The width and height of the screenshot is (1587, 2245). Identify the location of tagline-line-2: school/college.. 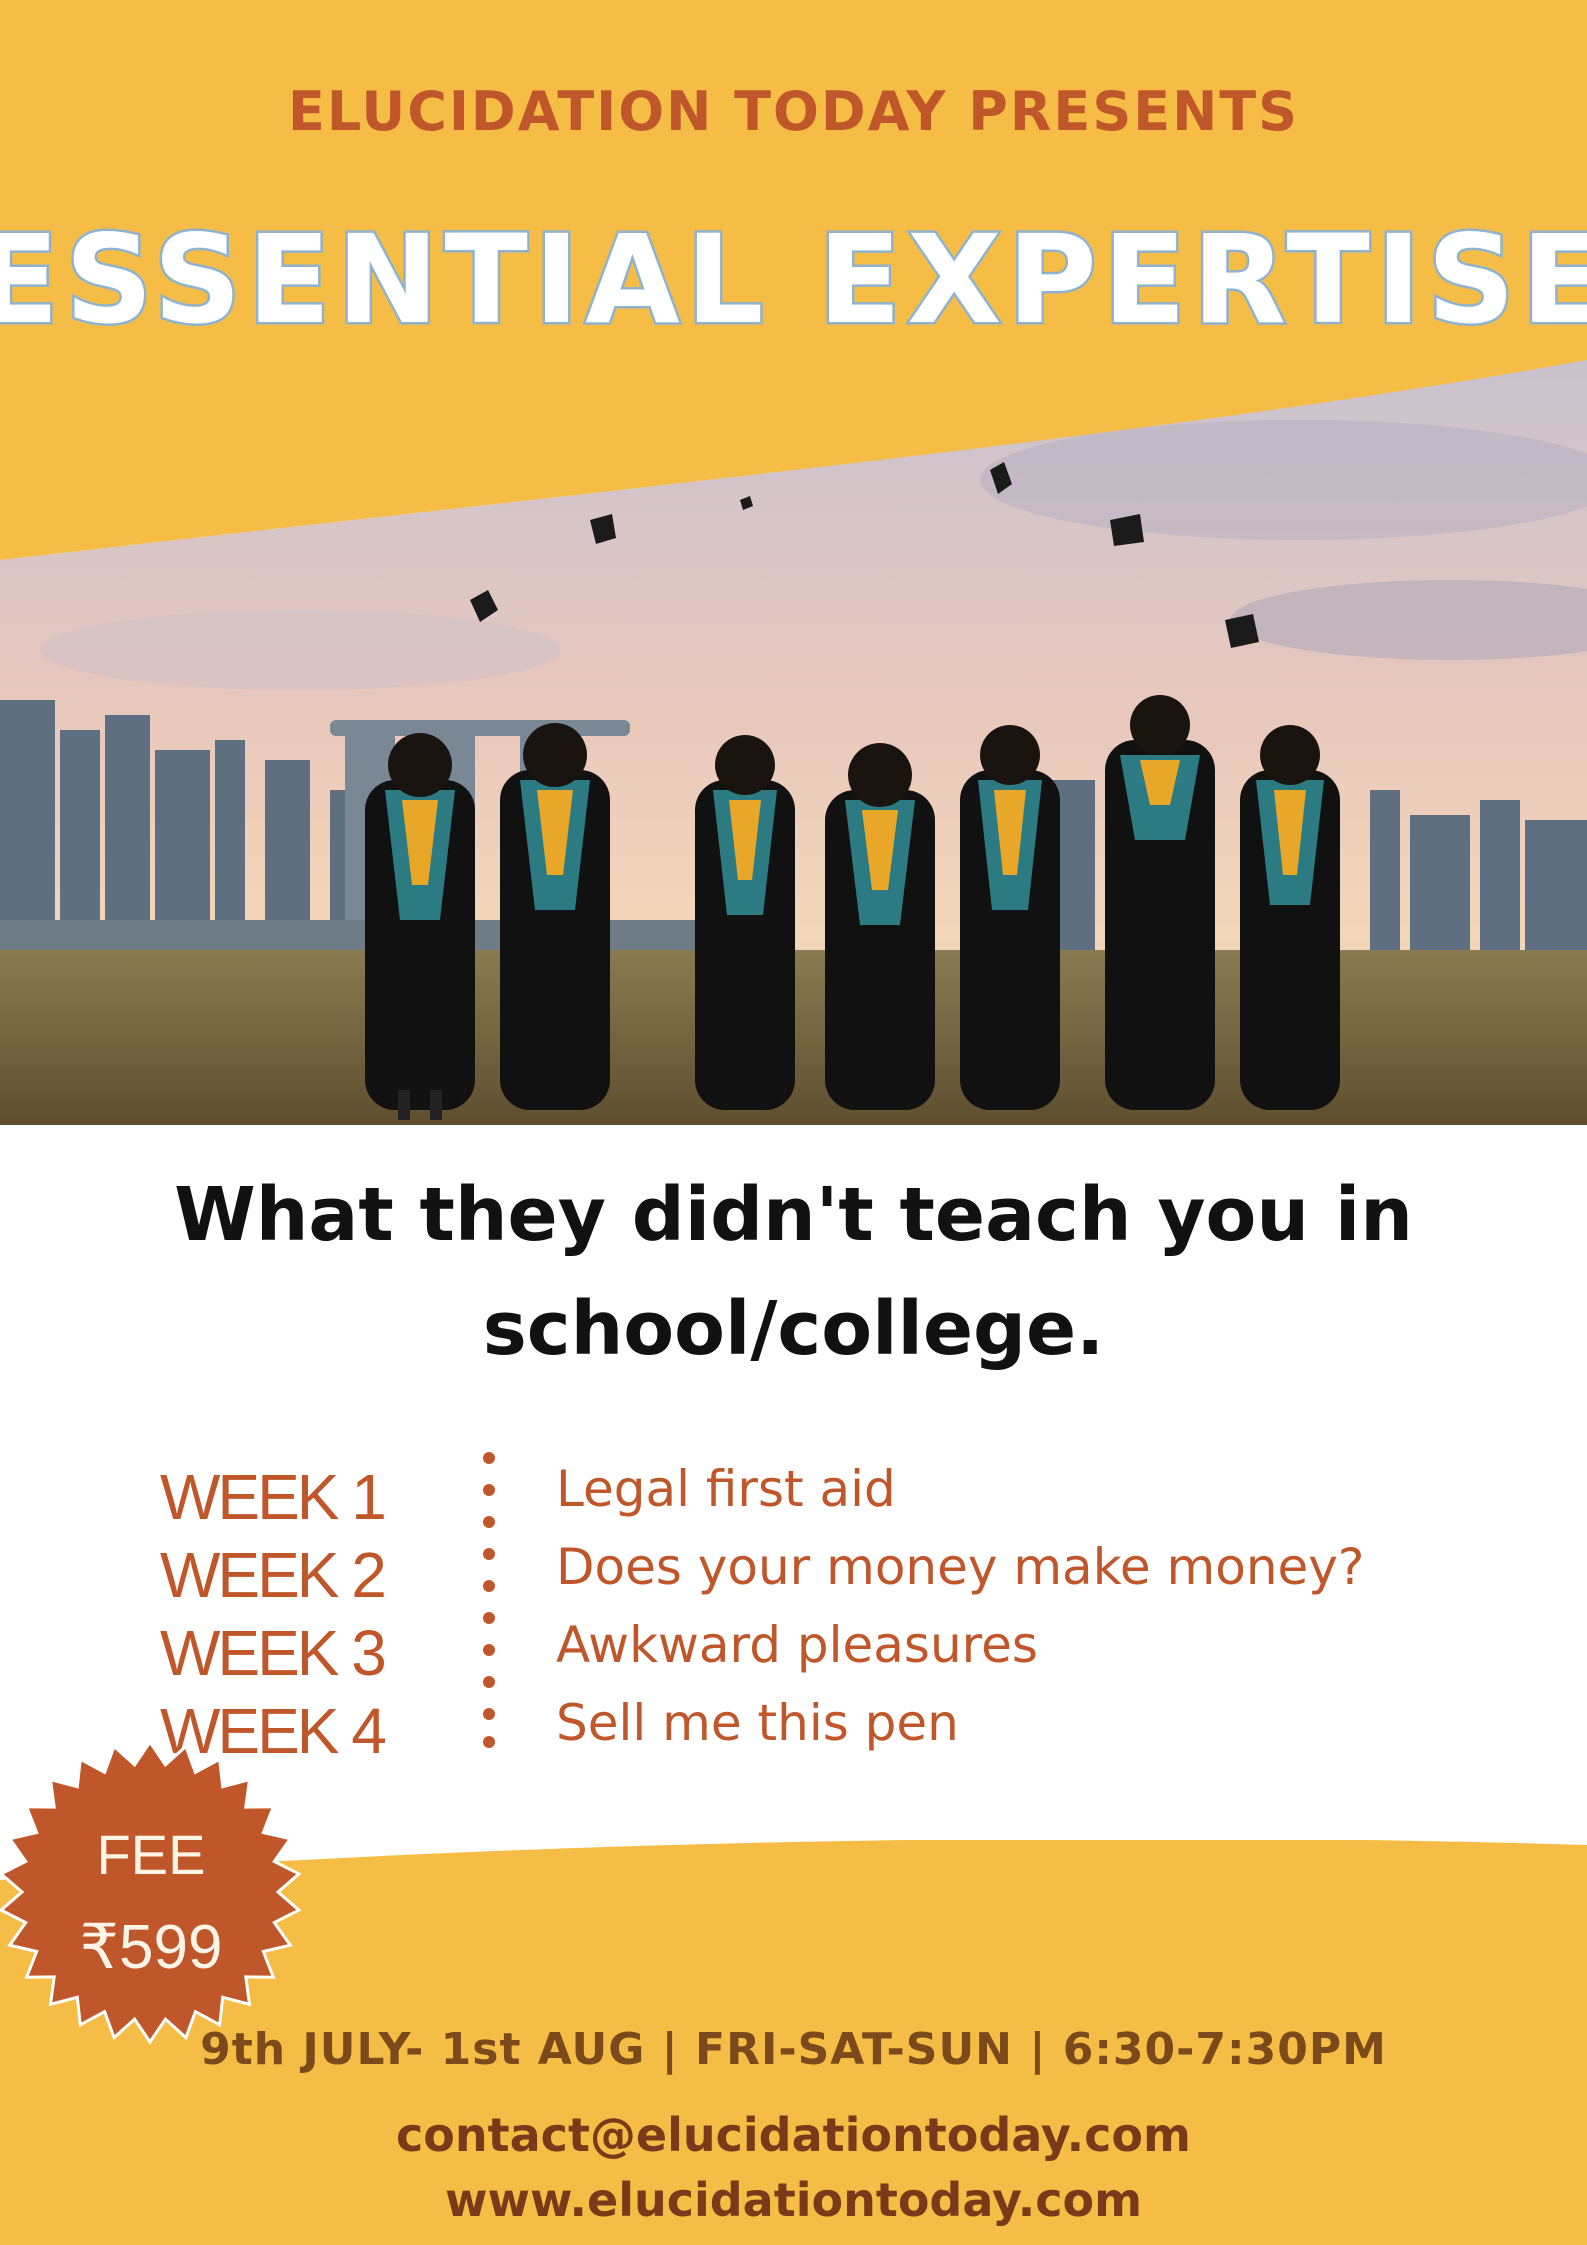
(793, 1329).